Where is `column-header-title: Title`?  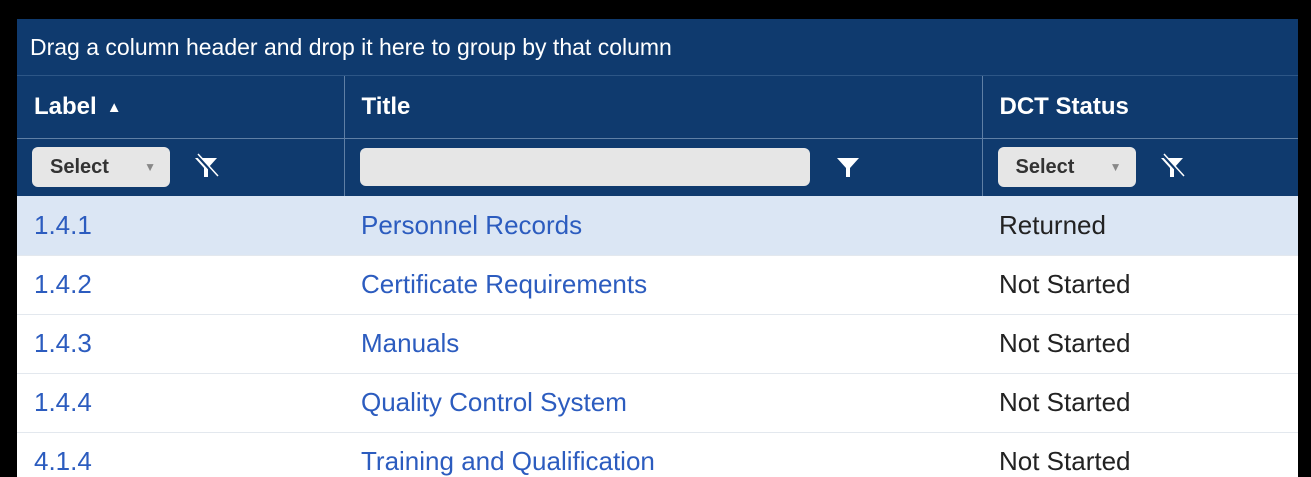
column-header-title: Title is located at coordinates (663, 107).